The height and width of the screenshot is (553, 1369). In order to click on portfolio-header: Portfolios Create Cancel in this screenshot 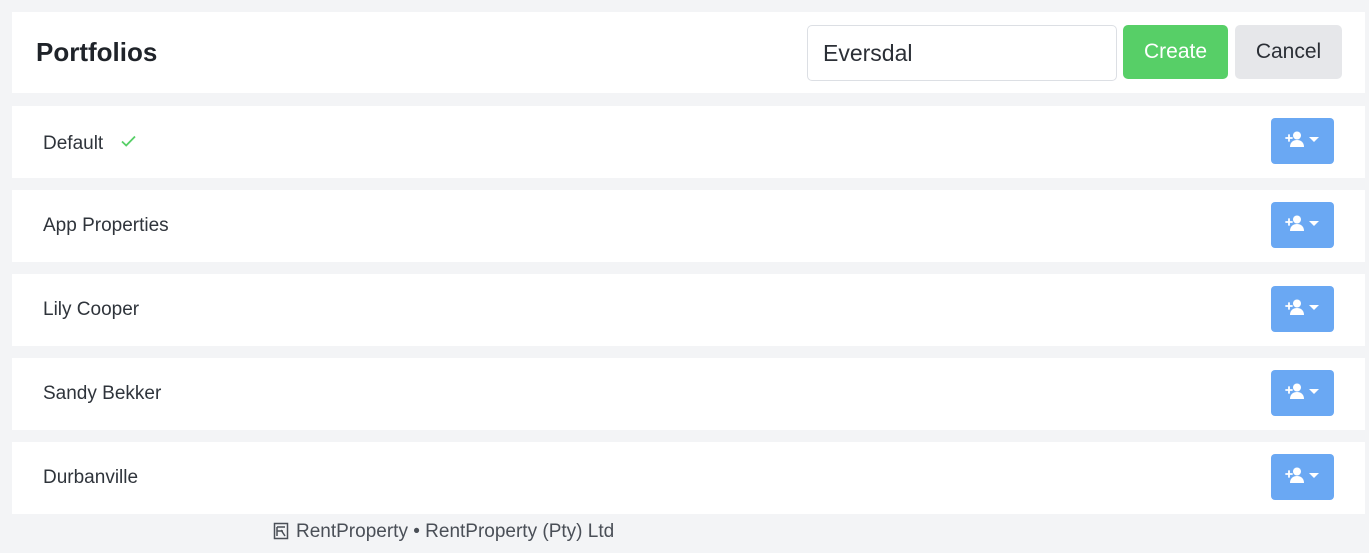, I will do `click(688, 52)`.